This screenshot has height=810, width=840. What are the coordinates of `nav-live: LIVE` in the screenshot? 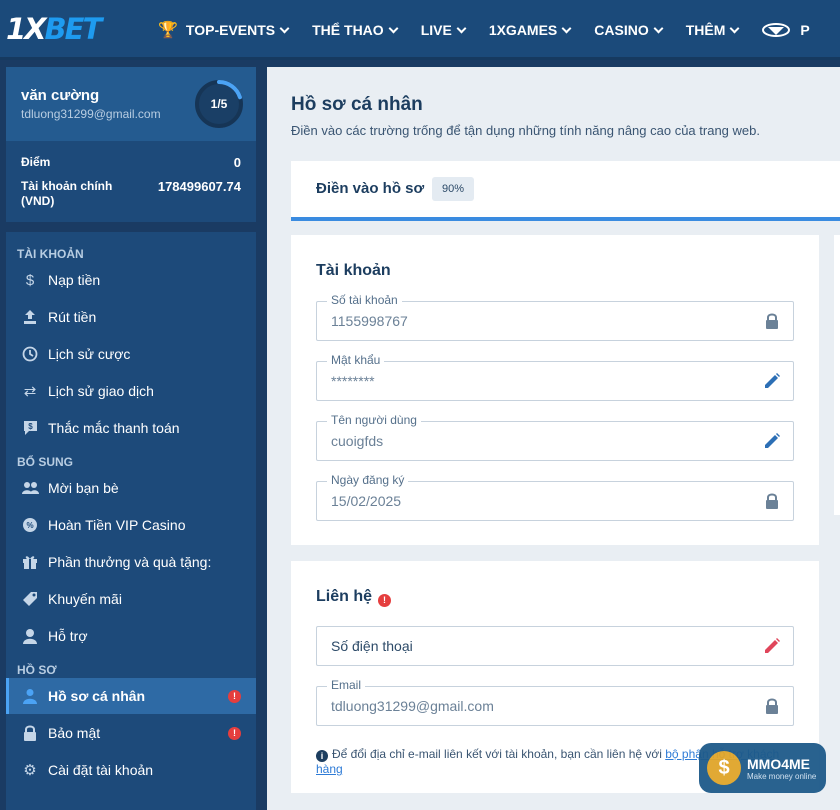 It's located at (444, 30).